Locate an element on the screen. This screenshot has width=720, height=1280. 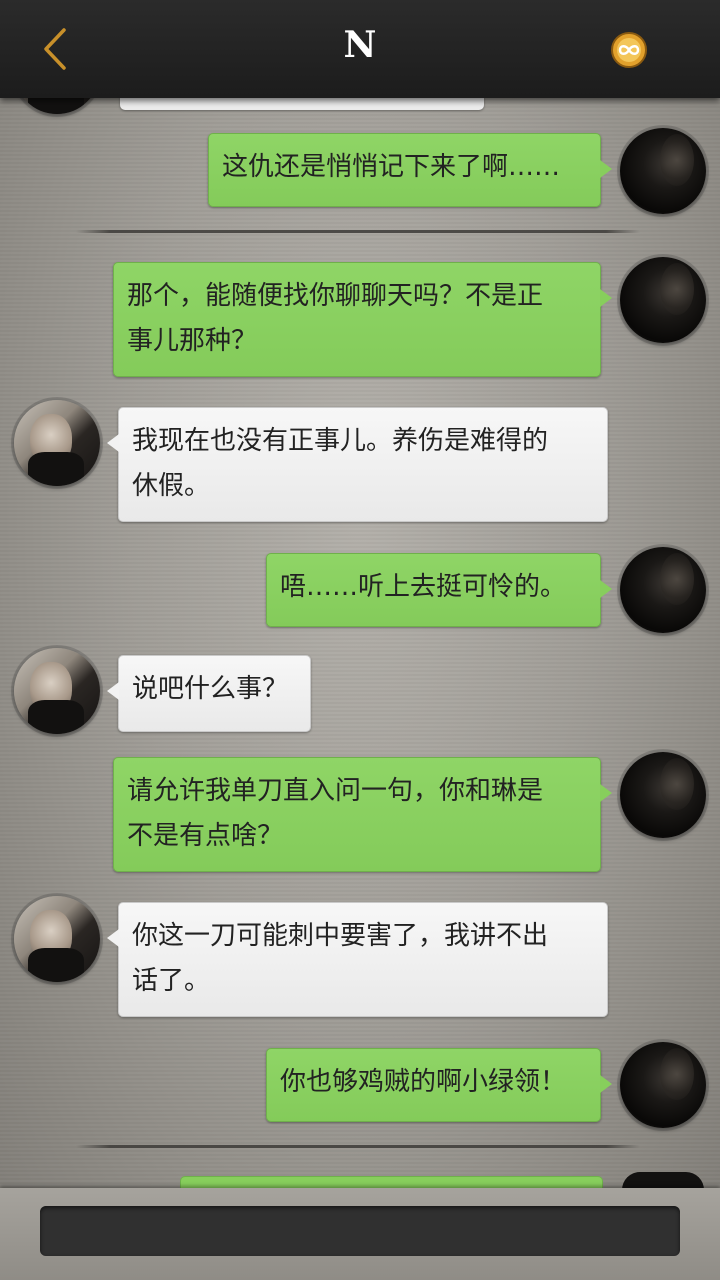
message-bubble-outgoing: 你也够鸡贼的啊小绿领！ is located at coordinates (439, 1085).